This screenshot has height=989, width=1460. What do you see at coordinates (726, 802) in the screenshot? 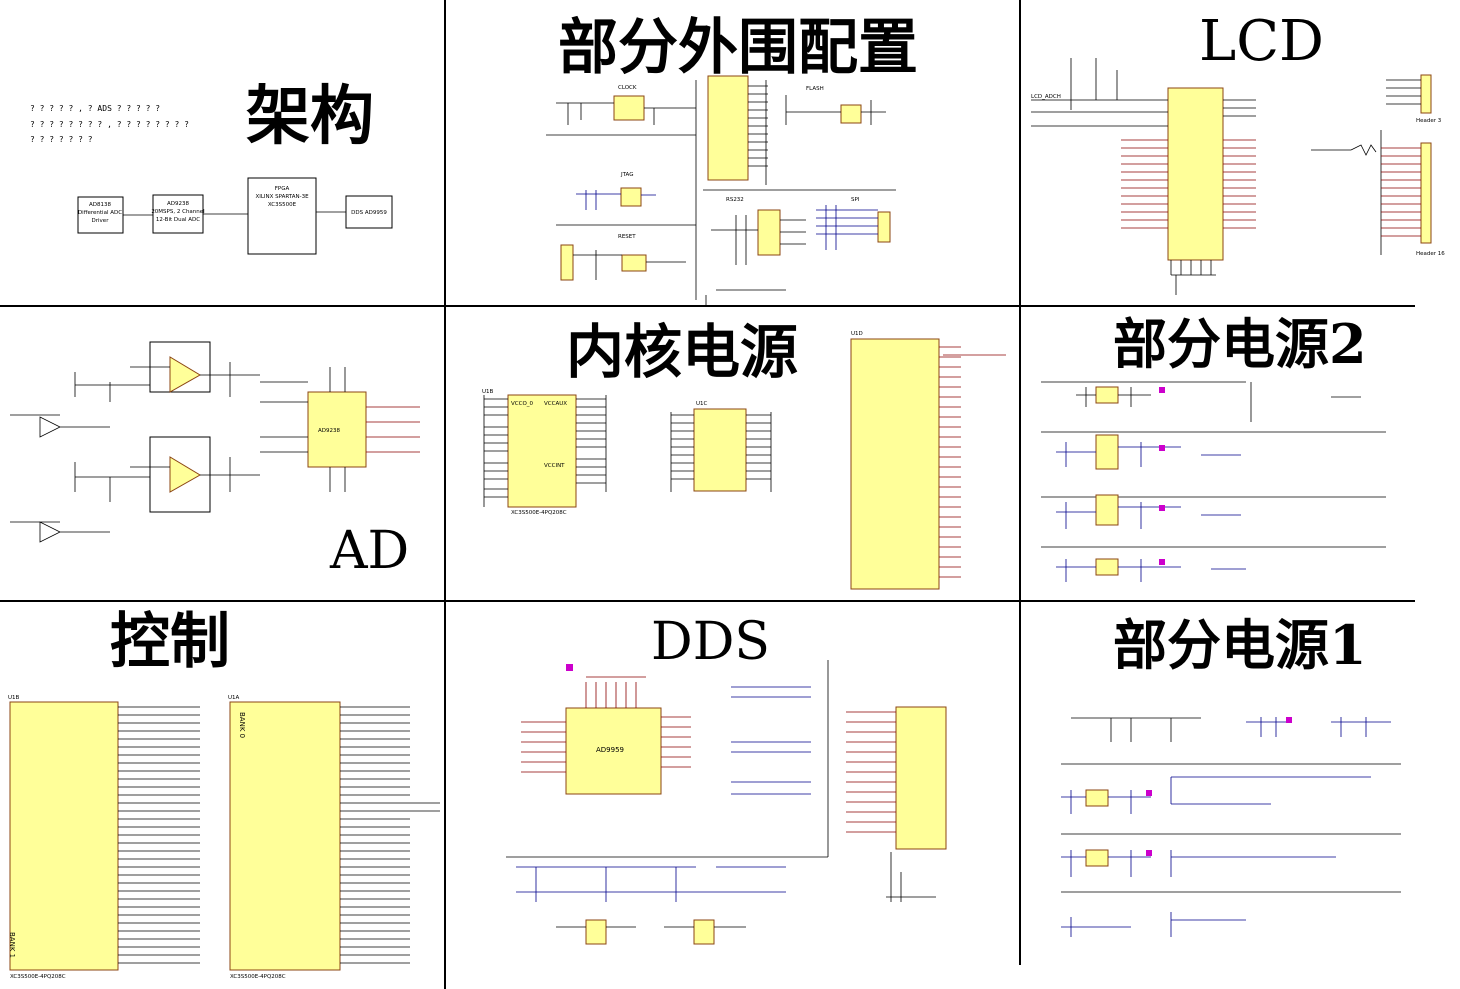
I see `dds-schematic: AD9959` at bounding box center [726, 802].